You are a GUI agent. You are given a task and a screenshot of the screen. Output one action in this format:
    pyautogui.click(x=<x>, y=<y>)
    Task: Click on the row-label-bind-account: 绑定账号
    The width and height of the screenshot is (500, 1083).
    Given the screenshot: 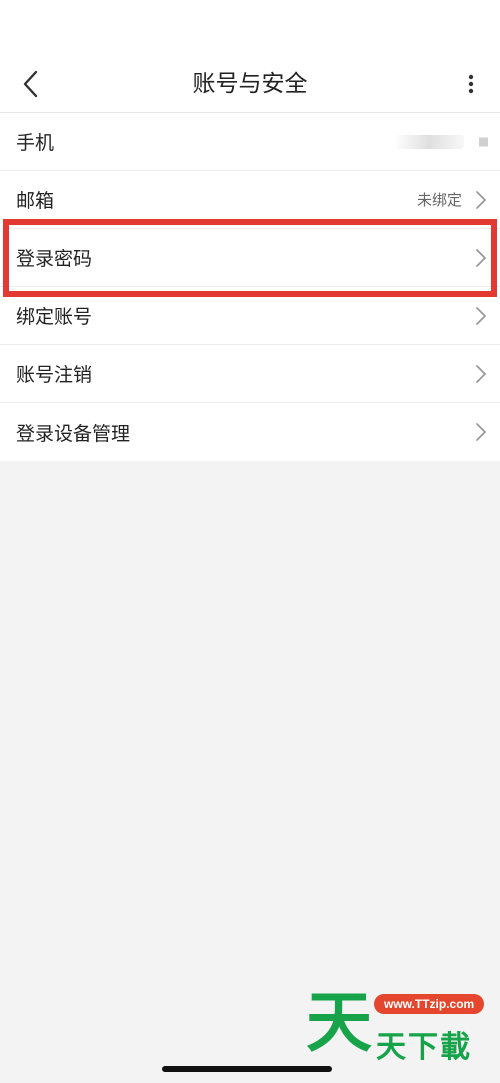 What is the action you would take?
    pyautogui.click(x=54, y=317)
    